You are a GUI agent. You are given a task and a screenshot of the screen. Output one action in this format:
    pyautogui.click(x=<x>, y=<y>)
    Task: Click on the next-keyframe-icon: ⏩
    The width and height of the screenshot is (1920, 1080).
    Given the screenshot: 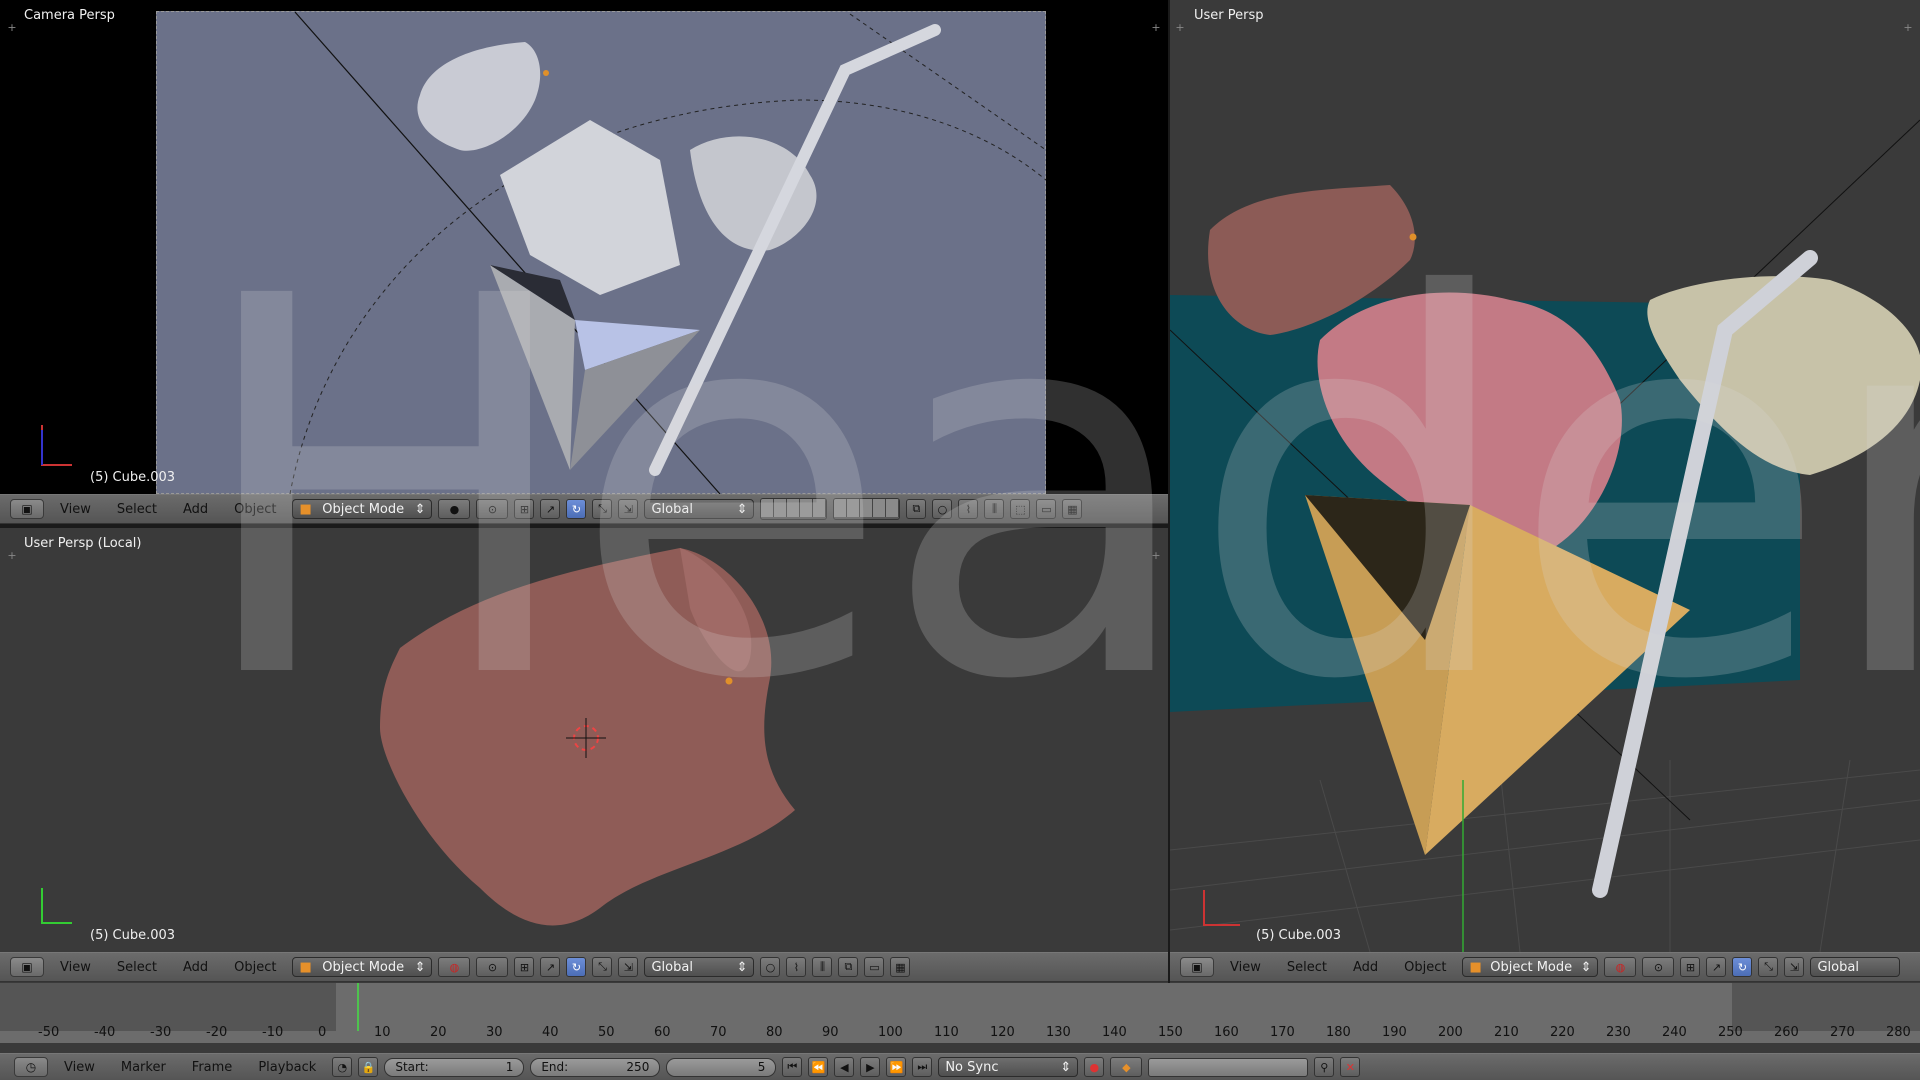 What is the action you would take?
    pyautogui.click(x=896, y=1067)
    